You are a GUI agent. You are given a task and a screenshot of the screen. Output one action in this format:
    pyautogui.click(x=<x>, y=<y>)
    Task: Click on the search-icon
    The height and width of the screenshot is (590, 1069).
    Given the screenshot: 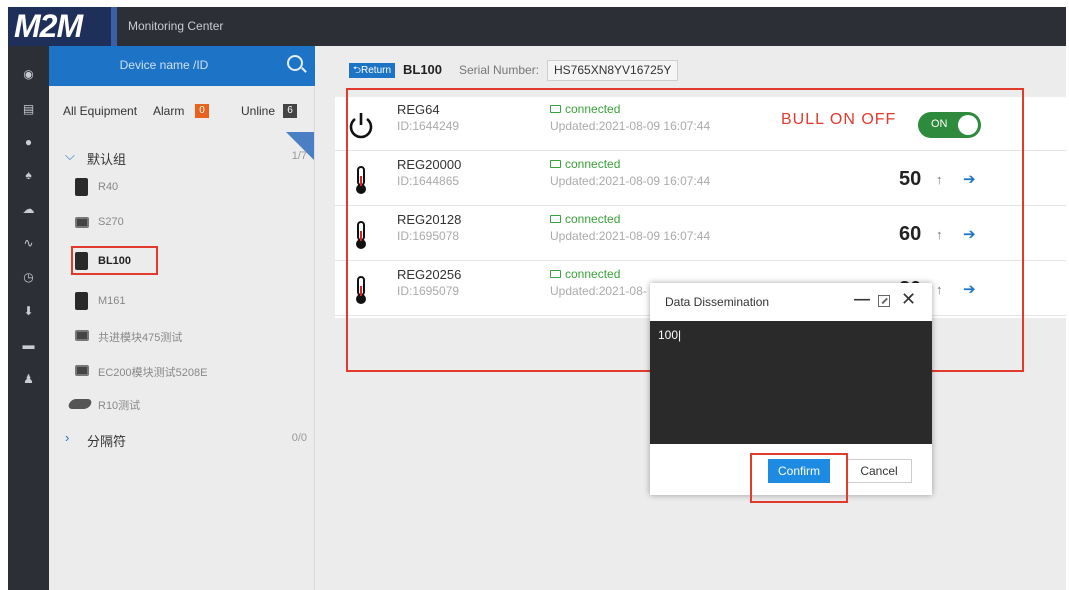 What is the action you would take?
    pyautogui.click(x=295, y=63)
    